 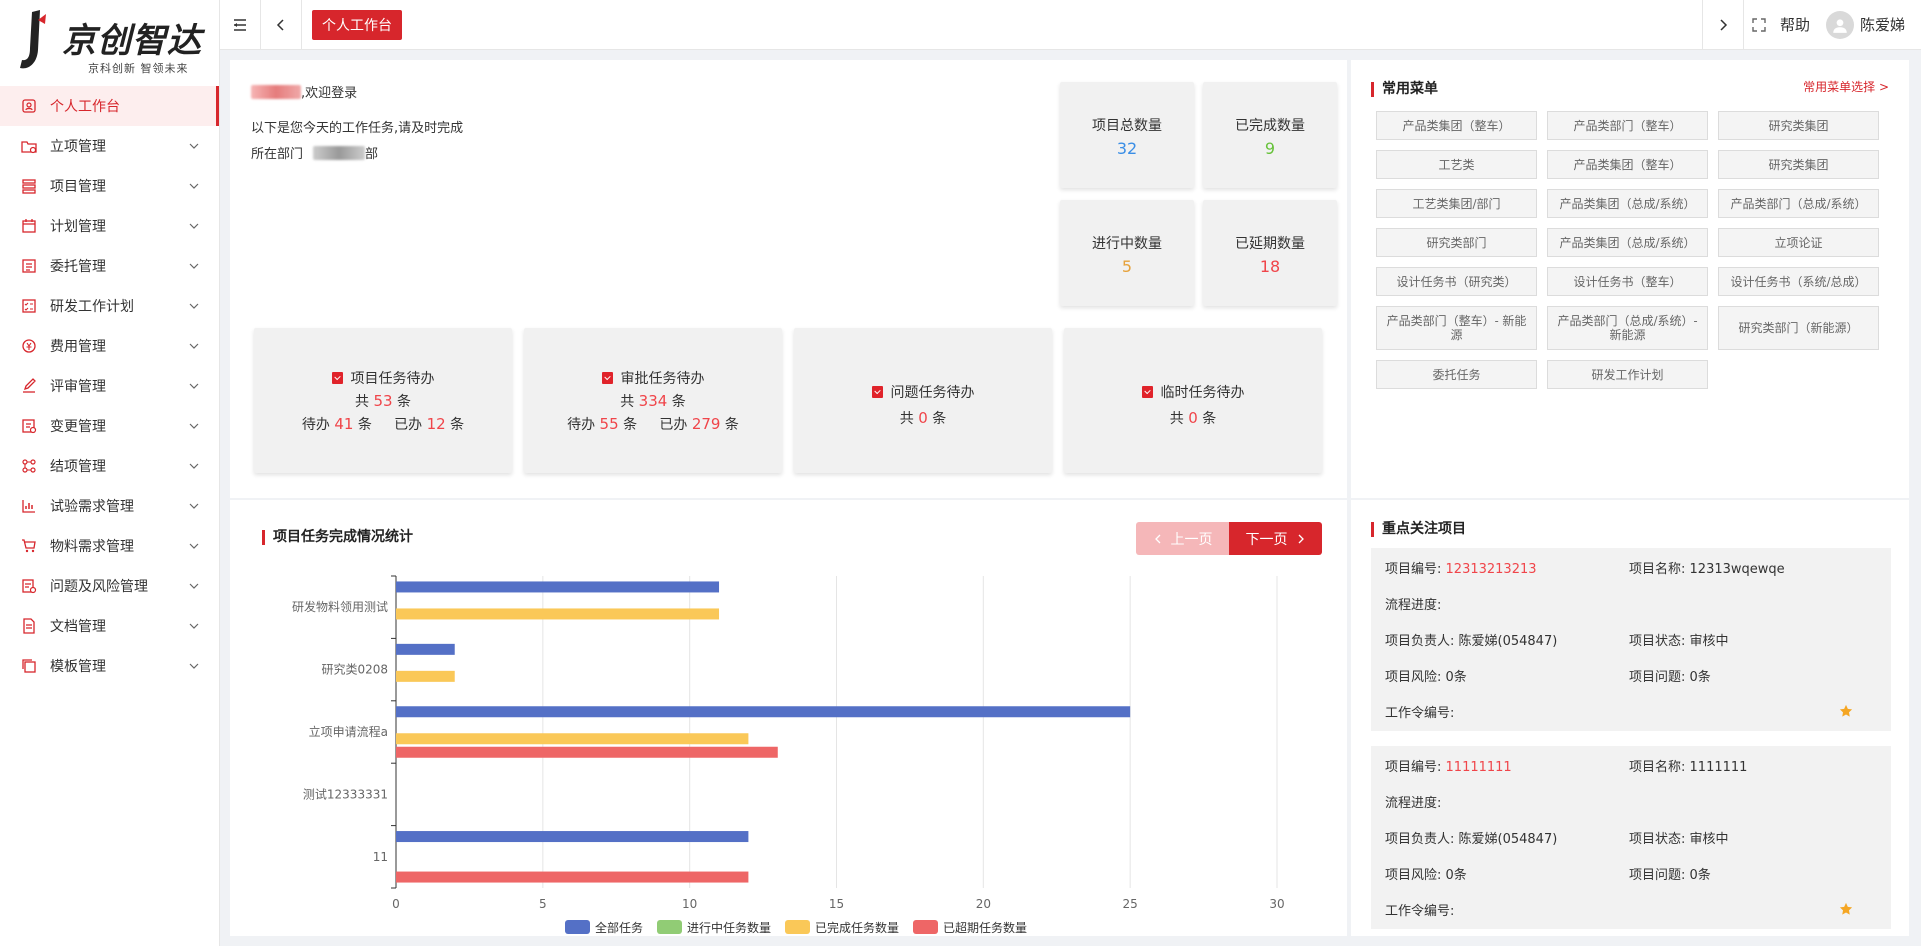 I want to click on sidebar-item-stack: 项目管理, so click(x=109, y=186).